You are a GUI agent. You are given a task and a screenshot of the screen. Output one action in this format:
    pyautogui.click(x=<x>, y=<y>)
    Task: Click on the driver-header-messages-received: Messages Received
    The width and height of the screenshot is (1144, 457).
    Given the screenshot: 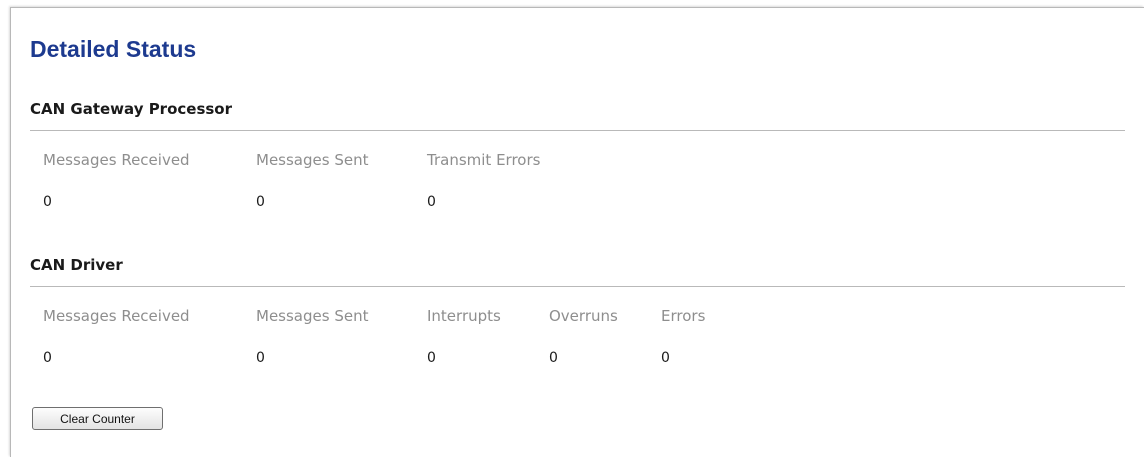 What is the action you would take?
    pyautogui.click(x=116, y=316)
    